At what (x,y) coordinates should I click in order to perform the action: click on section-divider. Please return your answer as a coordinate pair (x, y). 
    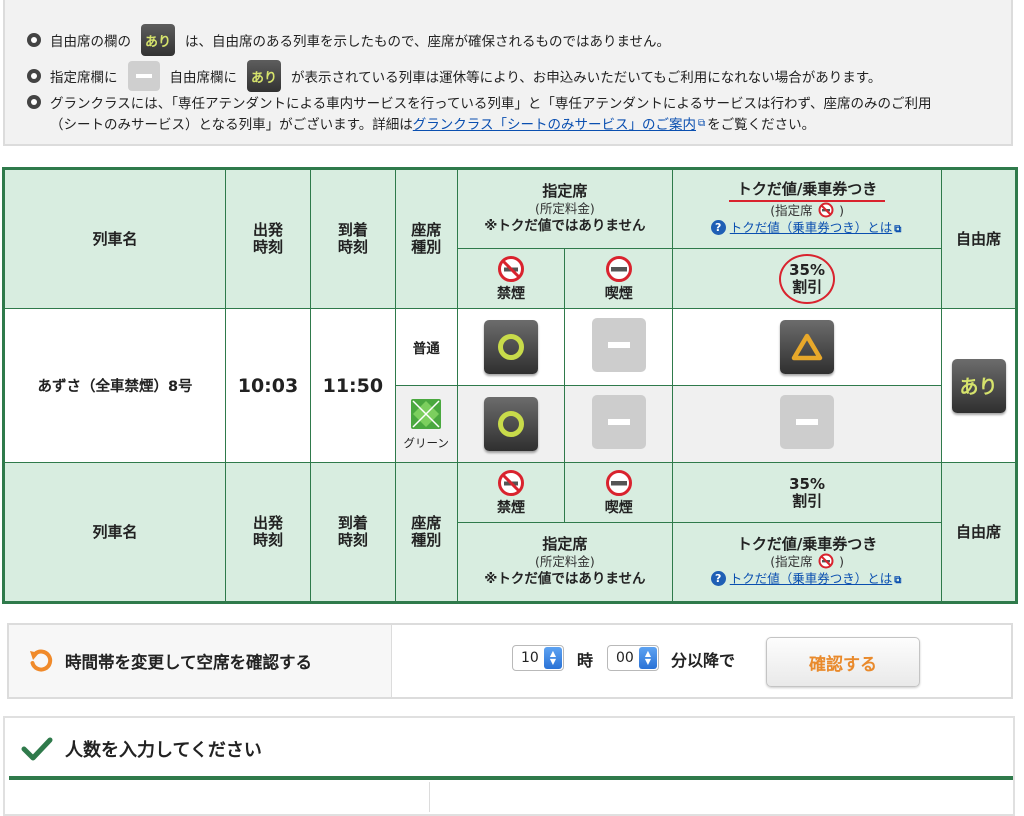
    Looking at the image, I should click on (511, 778).